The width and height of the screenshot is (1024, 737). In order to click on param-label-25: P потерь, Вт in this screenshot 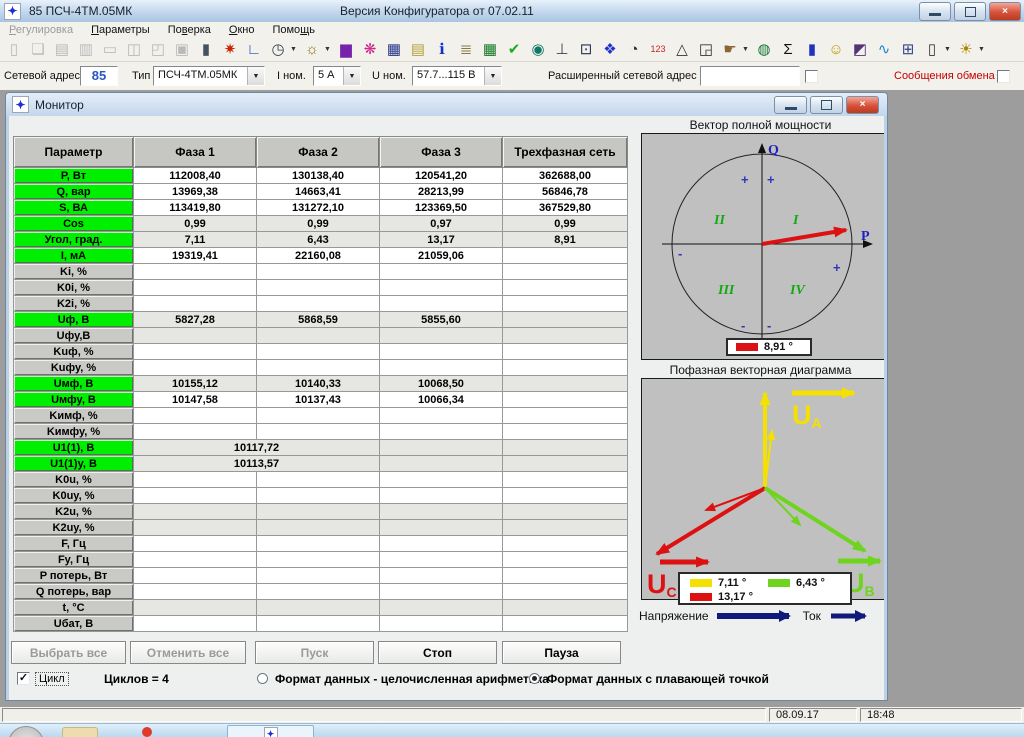, I will do `click(73, 575)`.